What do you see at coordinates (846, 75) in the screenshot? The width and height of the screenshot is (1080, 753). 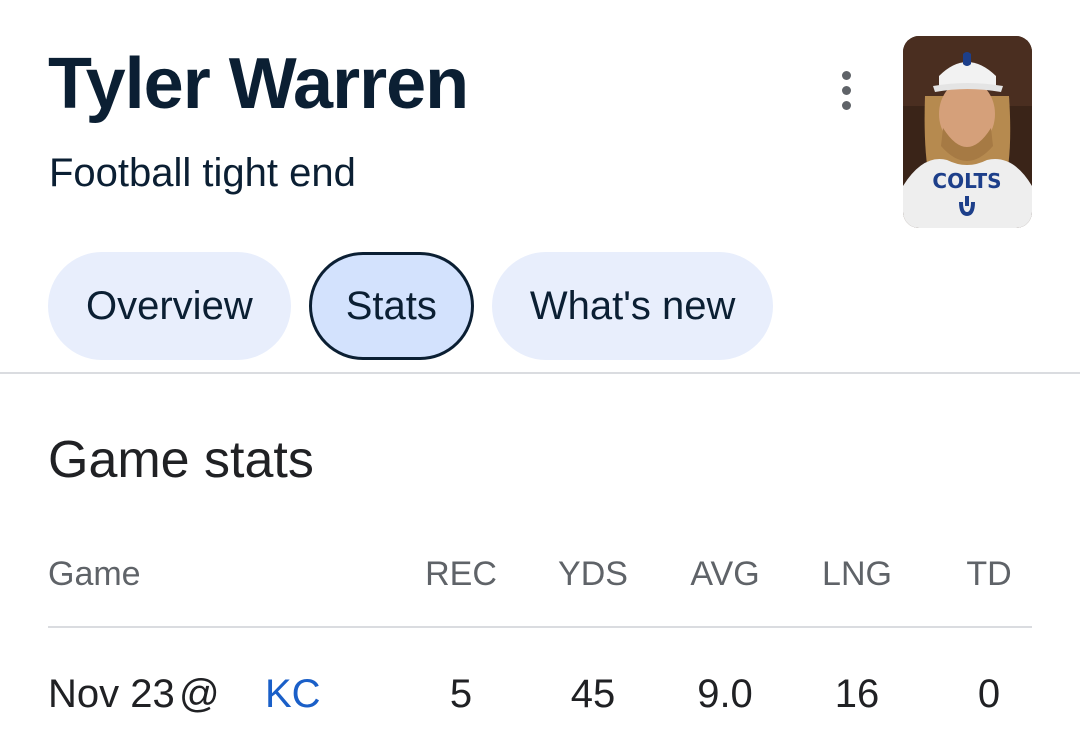 I see `more-vert-icon` at bounding box center [846, 75].